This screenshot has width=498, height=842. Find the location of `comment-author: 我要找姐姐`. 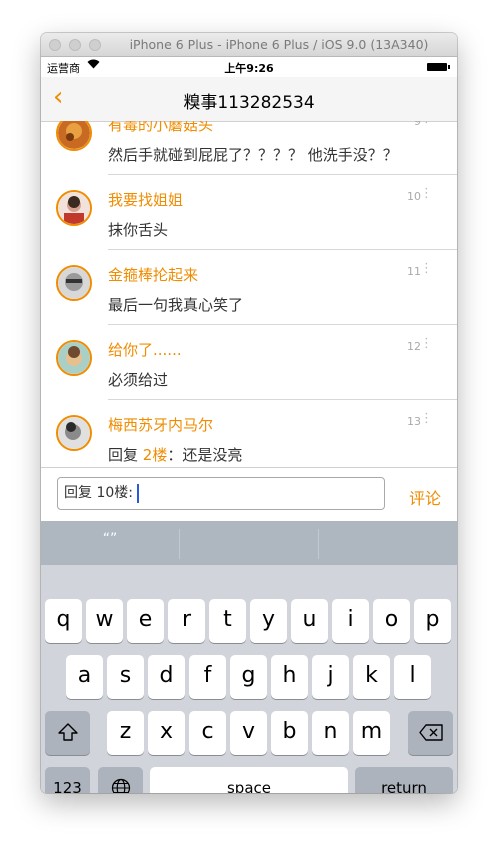

comment-author: 我要找姐姐 is located at coordinates (145, 199).